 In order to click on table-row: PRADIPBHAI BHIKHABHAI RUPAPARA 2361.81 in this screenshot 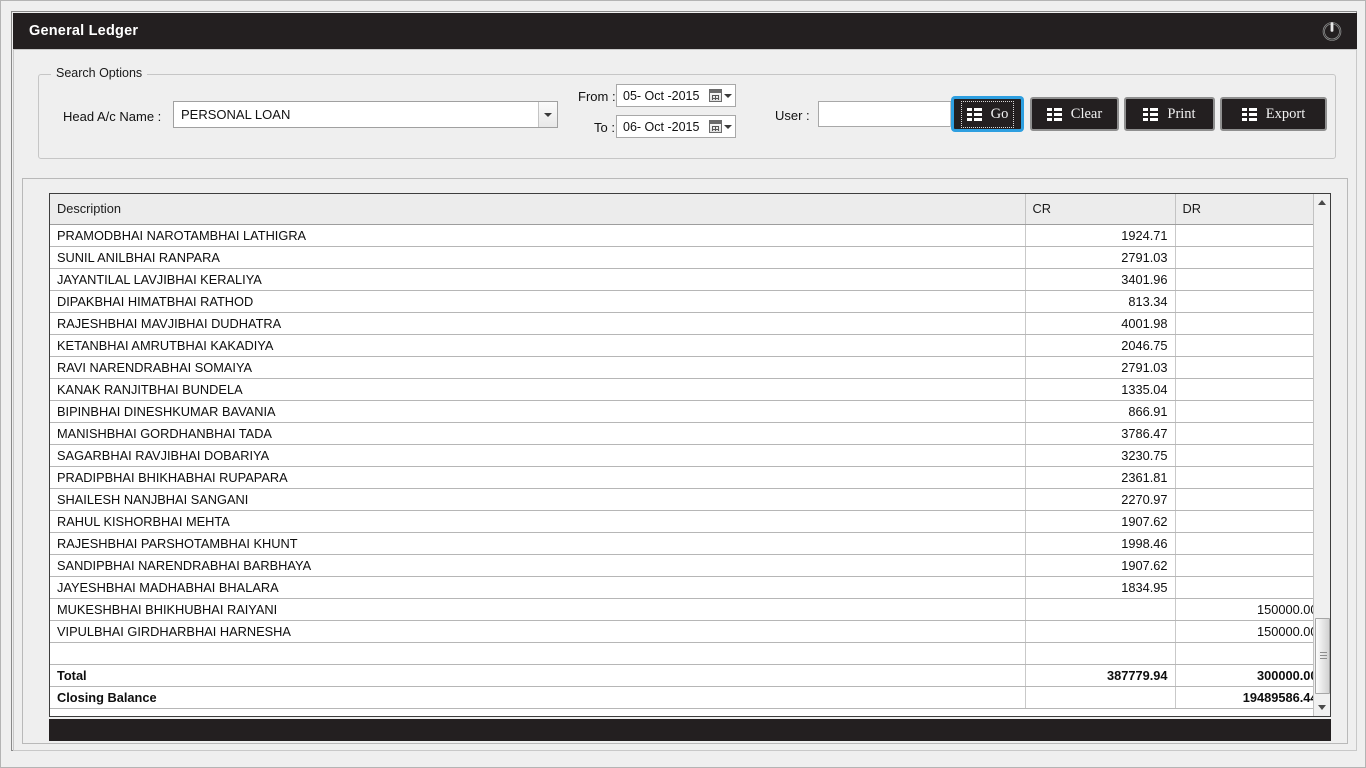, I will do `click(681, 477)`.